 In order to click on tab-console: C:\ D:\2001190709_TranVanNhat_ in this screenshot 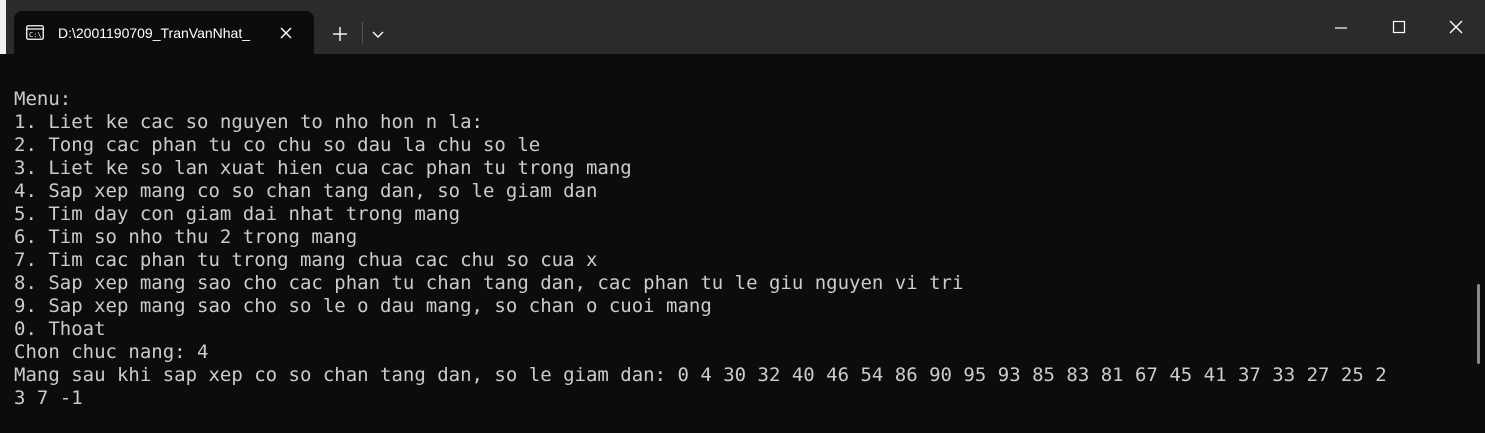, I will do `click(164, 32)`.